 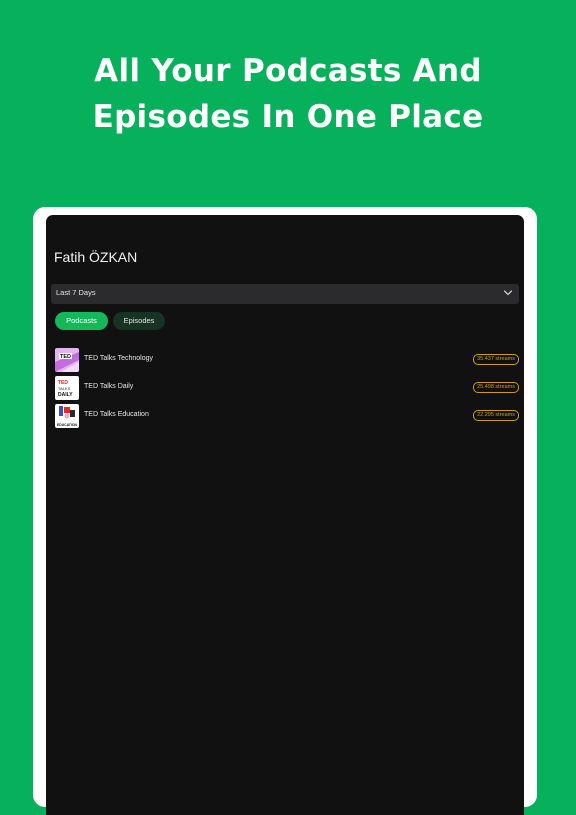 What do you see at coordinates (496, 387) in the screenshot?
I see `streams-badge: 25.498 streams` at bounding box center [496, 387].